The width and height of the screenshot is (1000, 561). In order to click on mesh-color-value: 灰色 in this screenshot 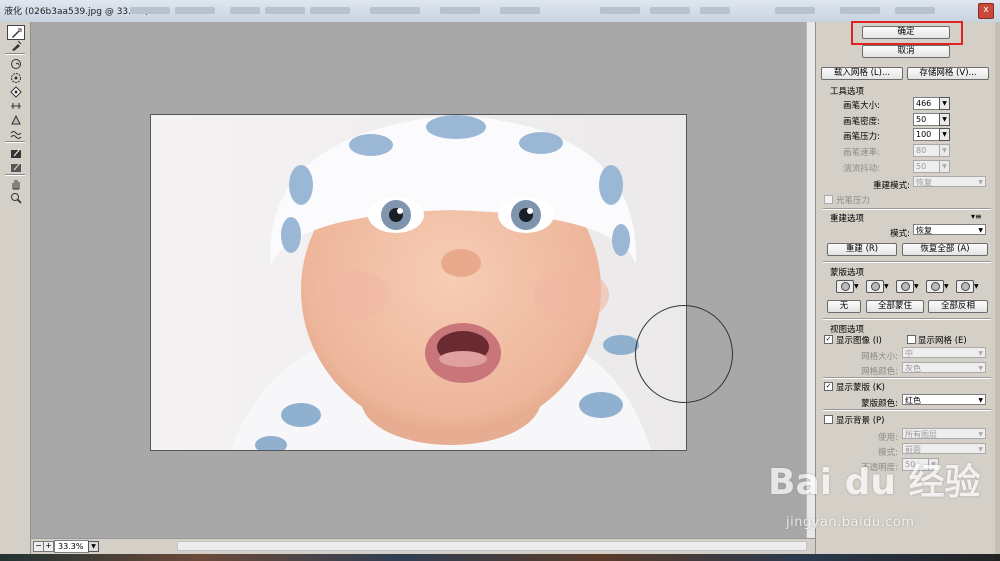, I will do `click(913, 368)`.